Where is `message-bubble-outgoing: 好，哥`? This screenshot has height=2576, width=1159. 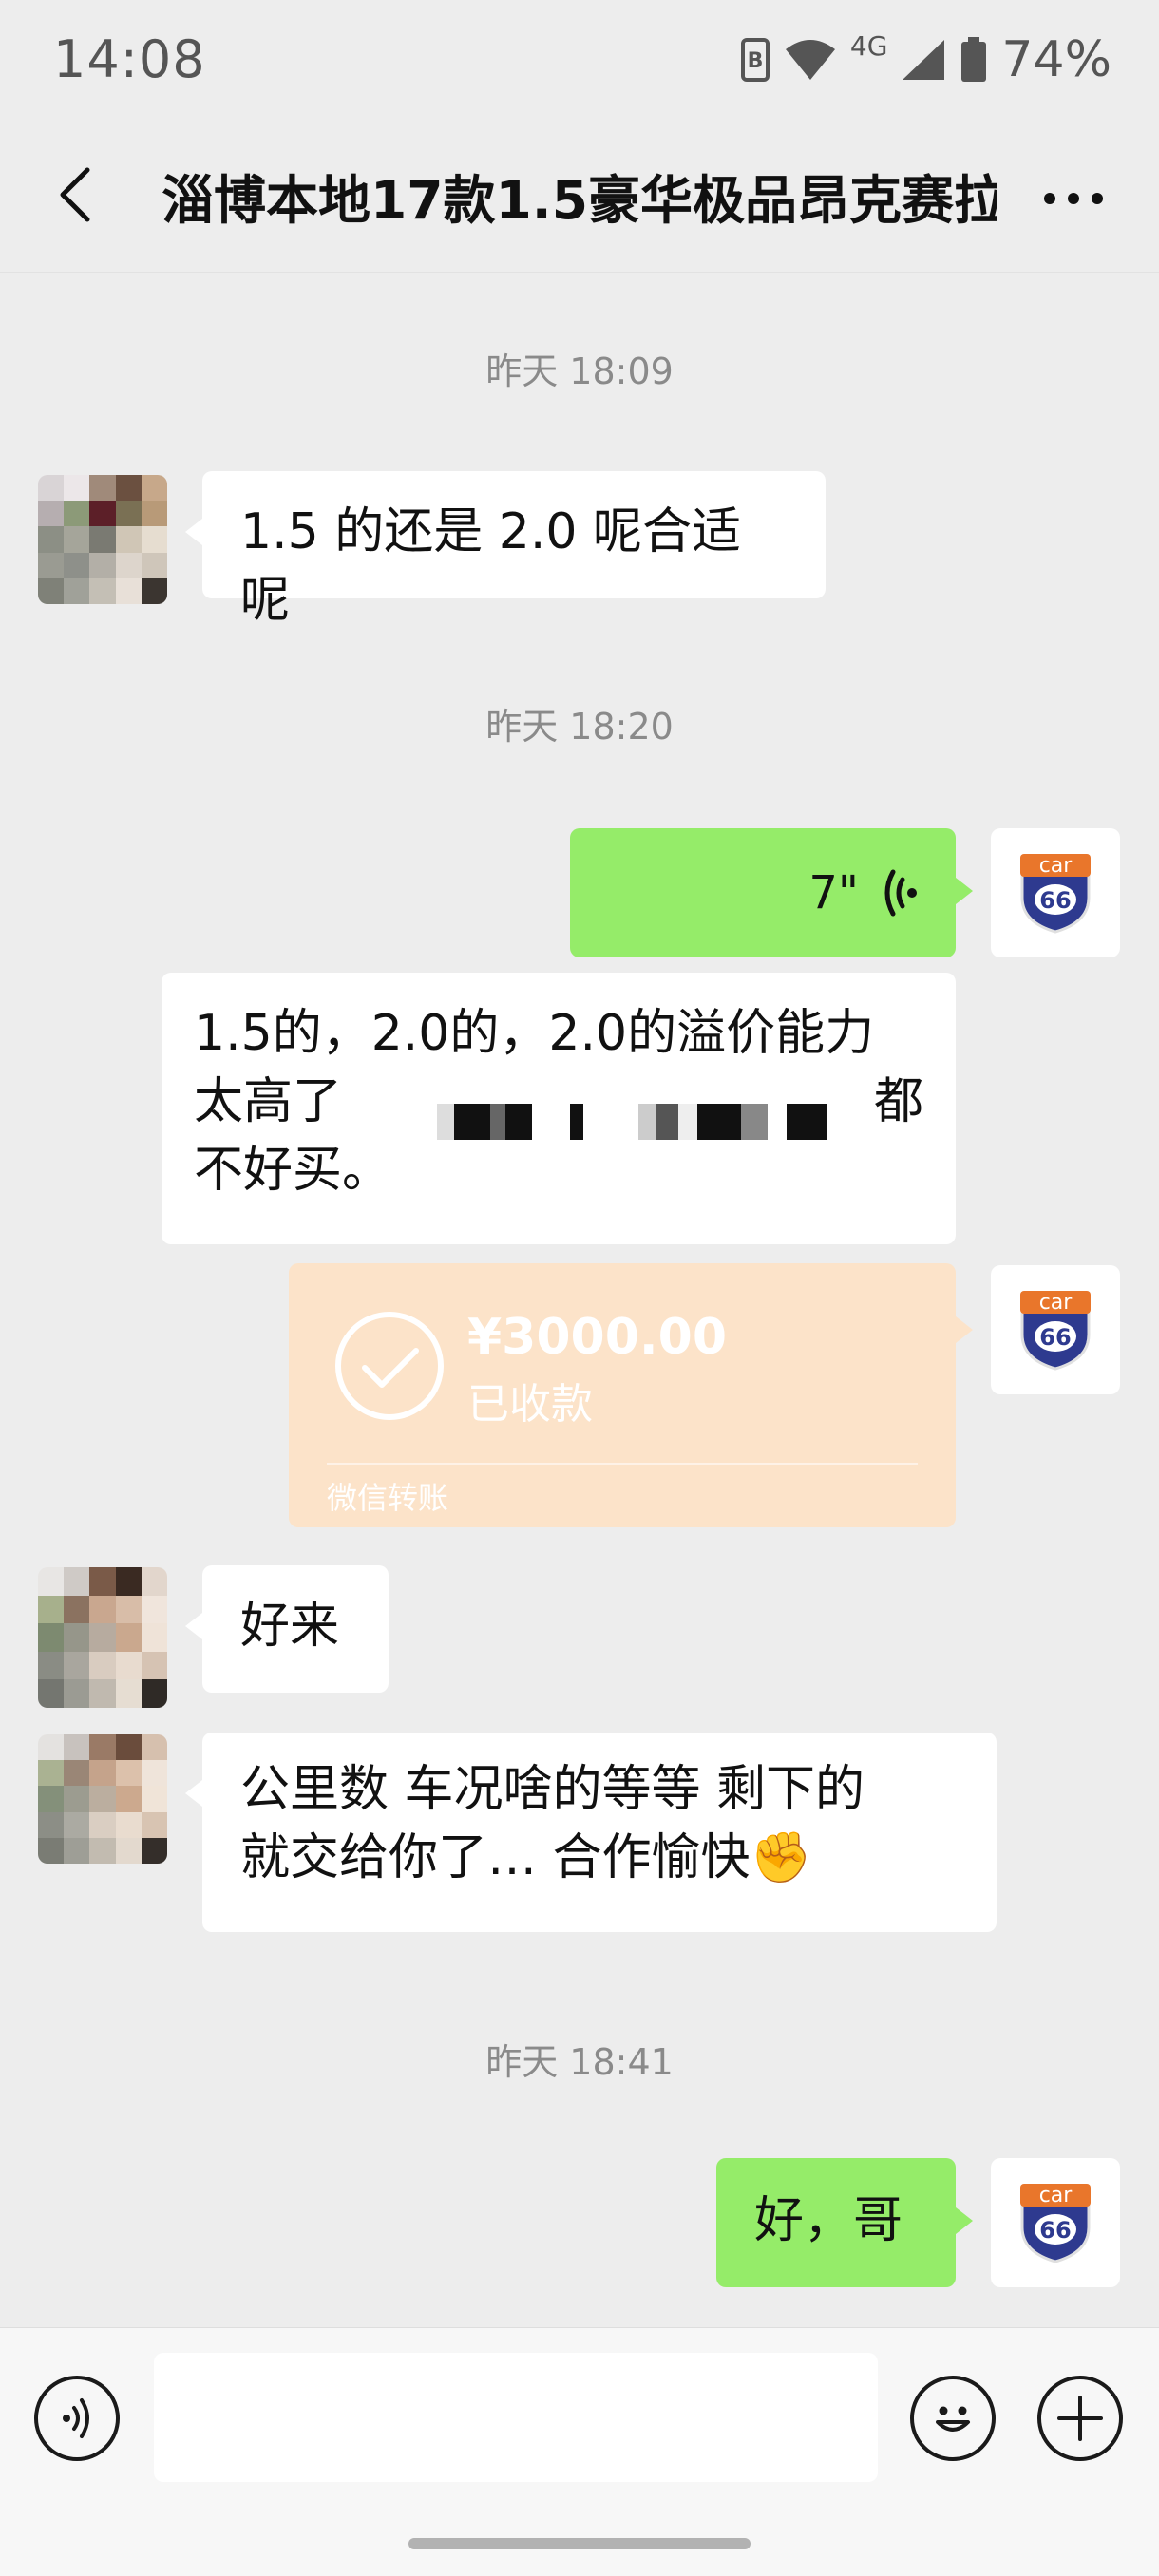 message-bubble-outgoing: 好，哥 is located at coordinates (844, 2222).